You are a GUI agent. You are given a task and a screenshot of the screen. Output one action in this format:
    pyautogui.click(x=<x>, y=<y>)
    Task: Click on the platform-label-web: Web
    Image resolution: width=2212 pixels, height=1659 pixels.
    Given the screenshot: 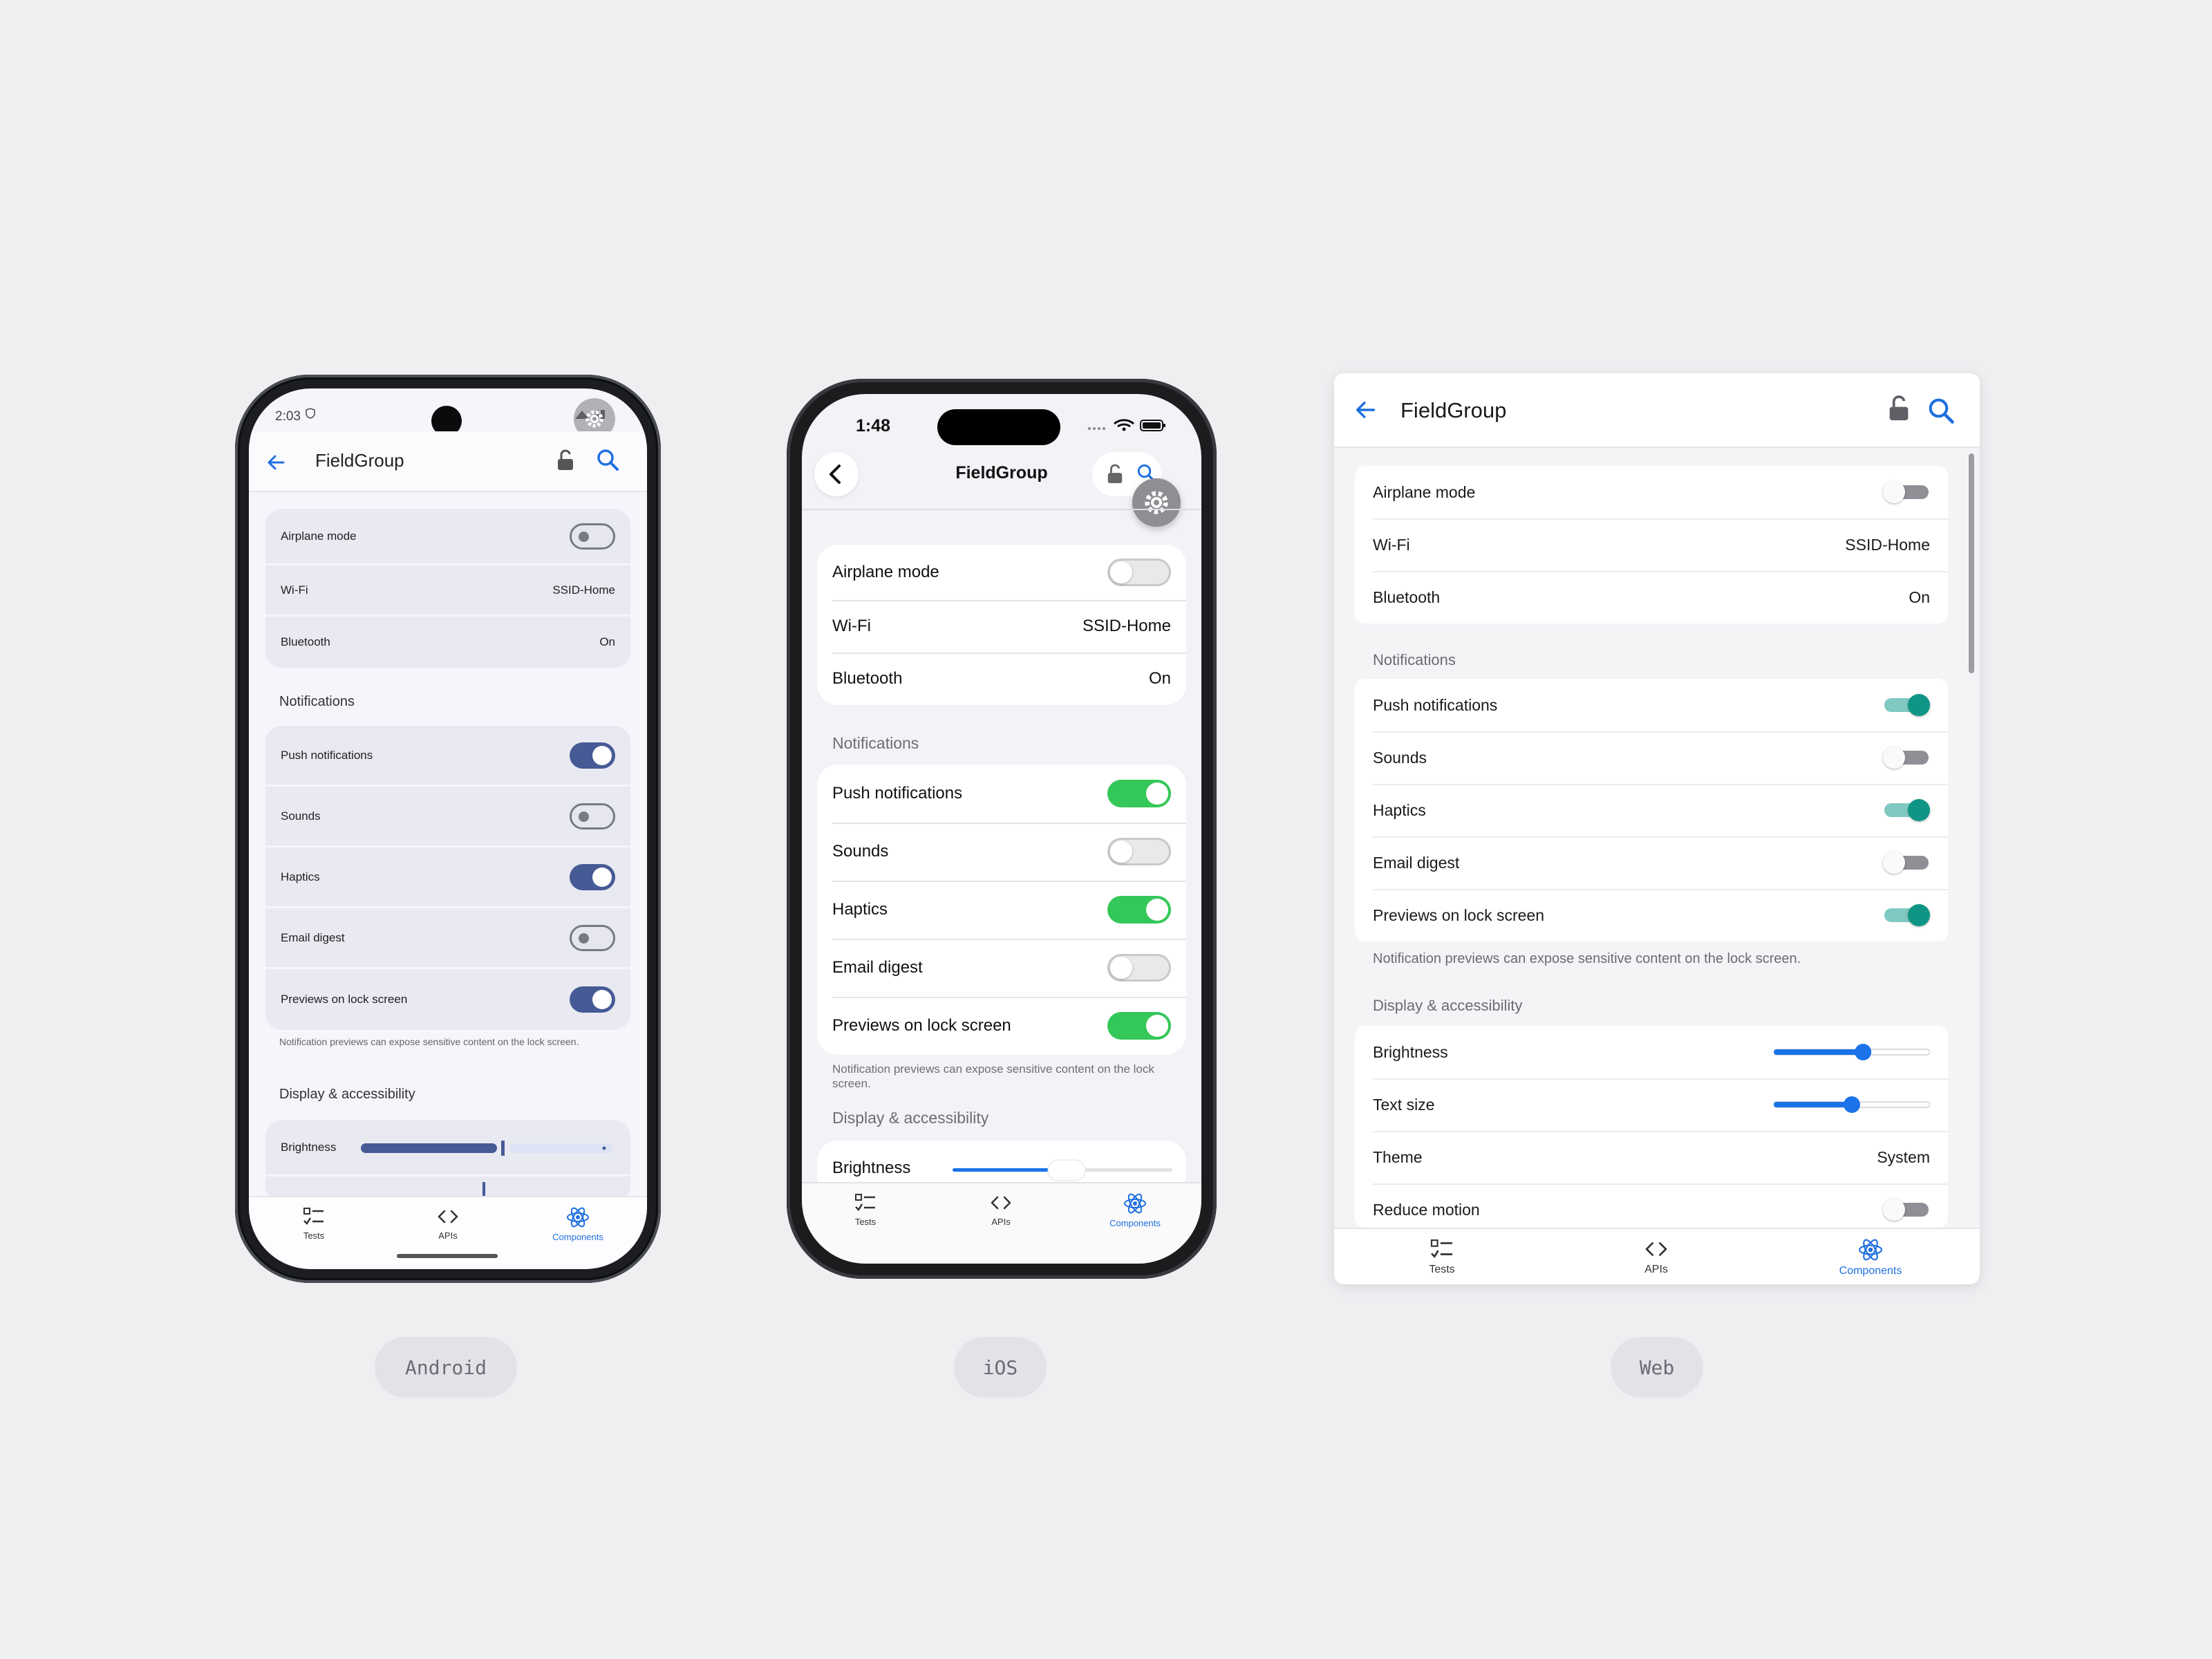 What is the action you would take?
    pyautogui.click(x=1657, y=1367)
    